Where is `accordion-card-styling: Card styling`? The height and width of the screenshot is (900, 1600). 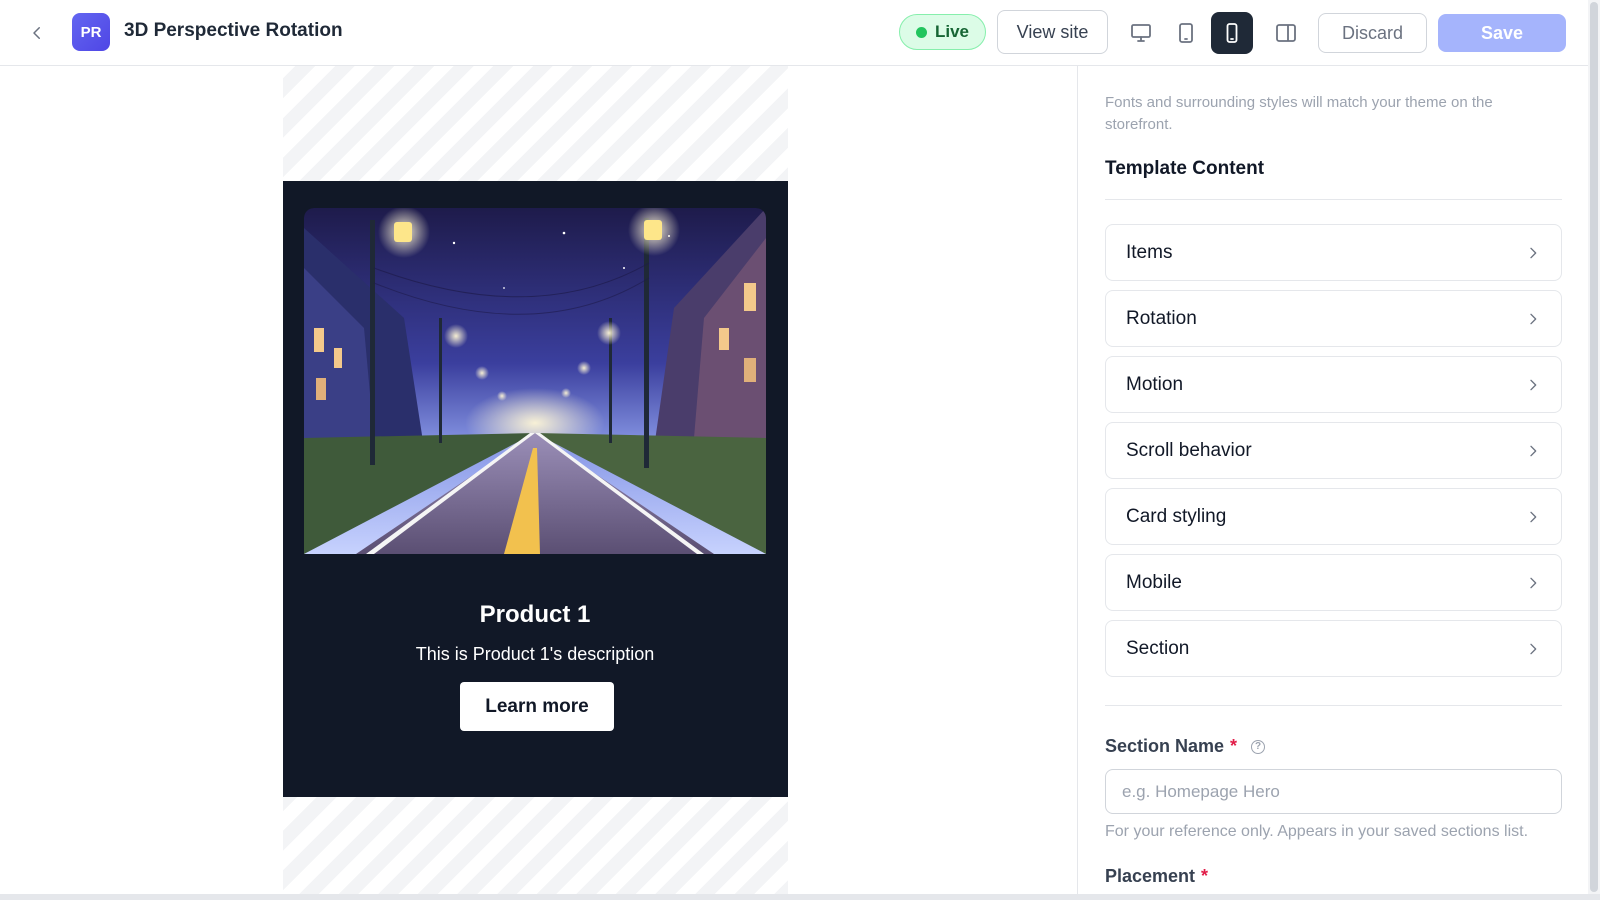
accordion-card-styling: Card styling is located at coordinates (1333, 516).